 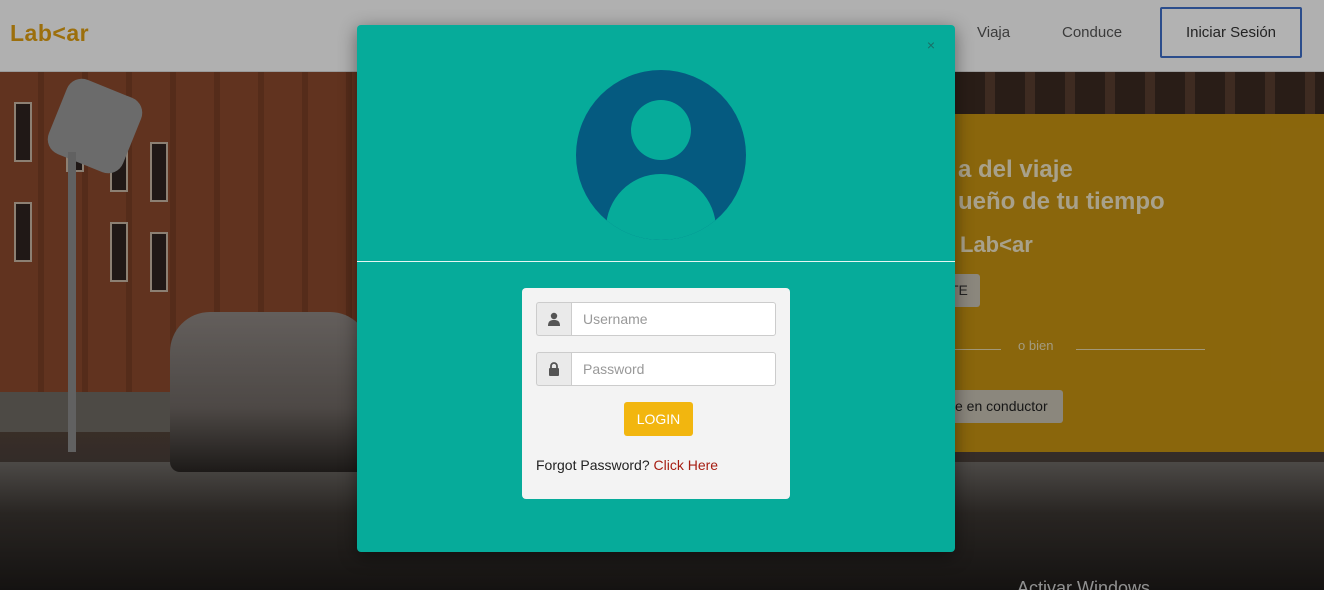 I want to click on avatar-head, so click(x=661, y=130).